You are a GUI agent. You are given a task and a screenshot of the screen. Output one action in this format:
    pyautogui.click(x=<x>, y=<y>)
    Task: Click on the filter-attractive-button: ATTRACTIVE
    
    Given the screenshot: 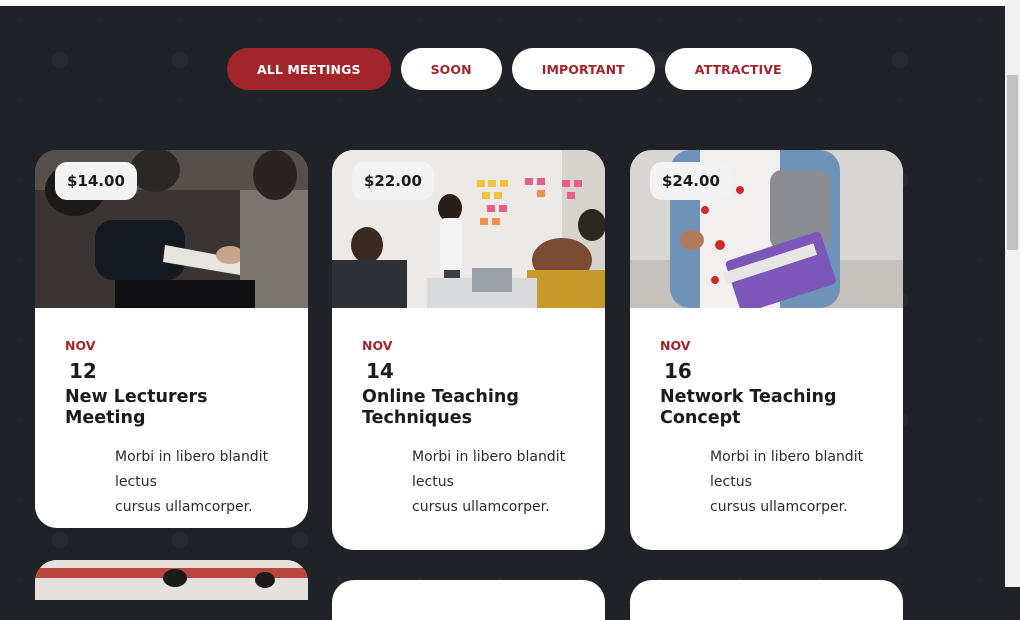 What is the action you would take?
    pyautogui.click(x=738, y=69)
    